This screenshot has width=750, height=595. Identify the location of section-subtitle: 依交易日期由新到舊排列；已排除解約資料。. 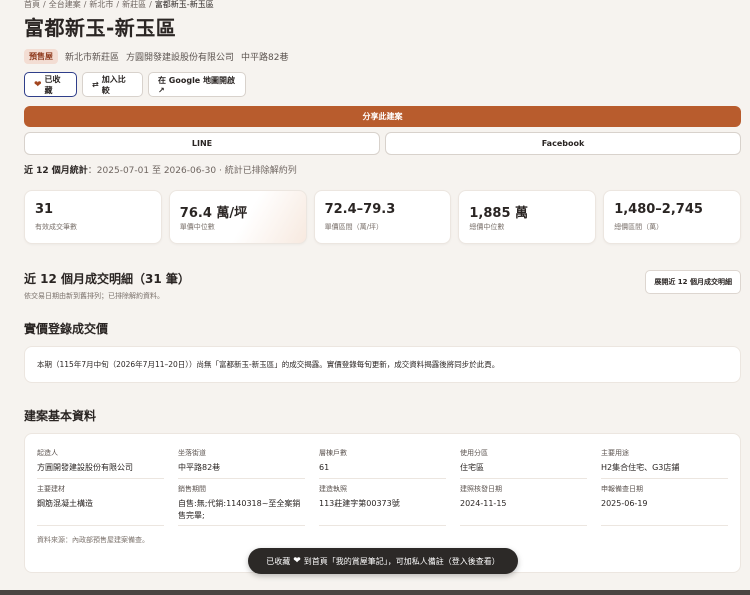
(94, 296).